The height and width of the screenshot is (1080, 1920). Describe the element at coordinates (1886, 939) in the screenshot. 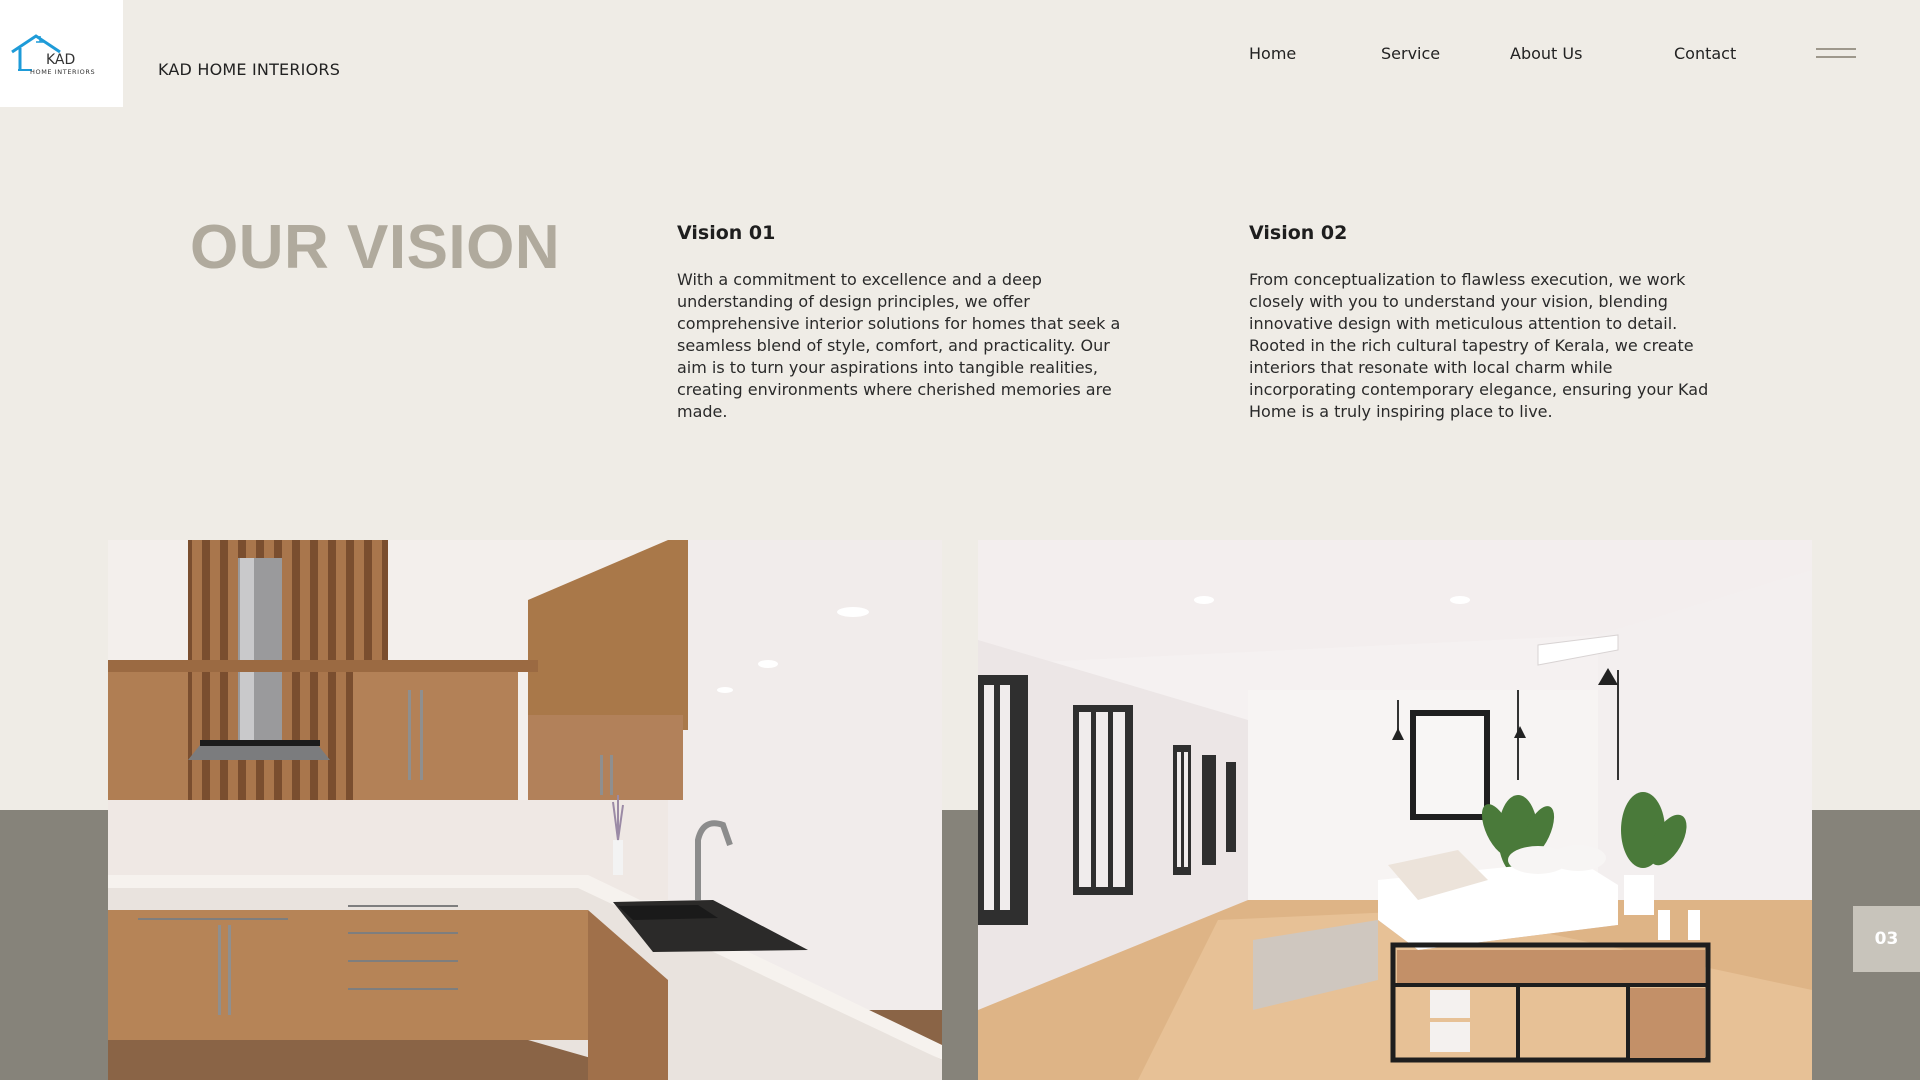

I see `page-indicator: 03` at that location.